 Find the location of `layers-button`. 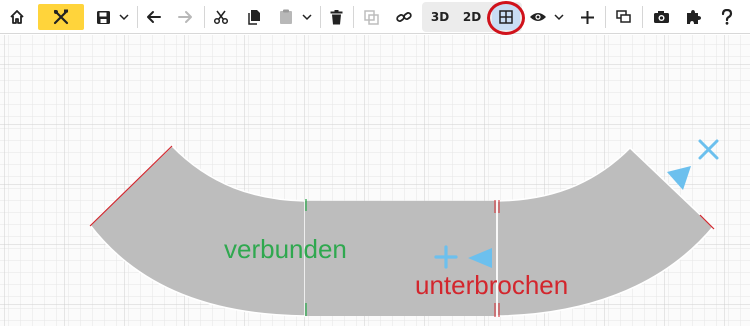

layers-button is located at coordinates (623, 17).